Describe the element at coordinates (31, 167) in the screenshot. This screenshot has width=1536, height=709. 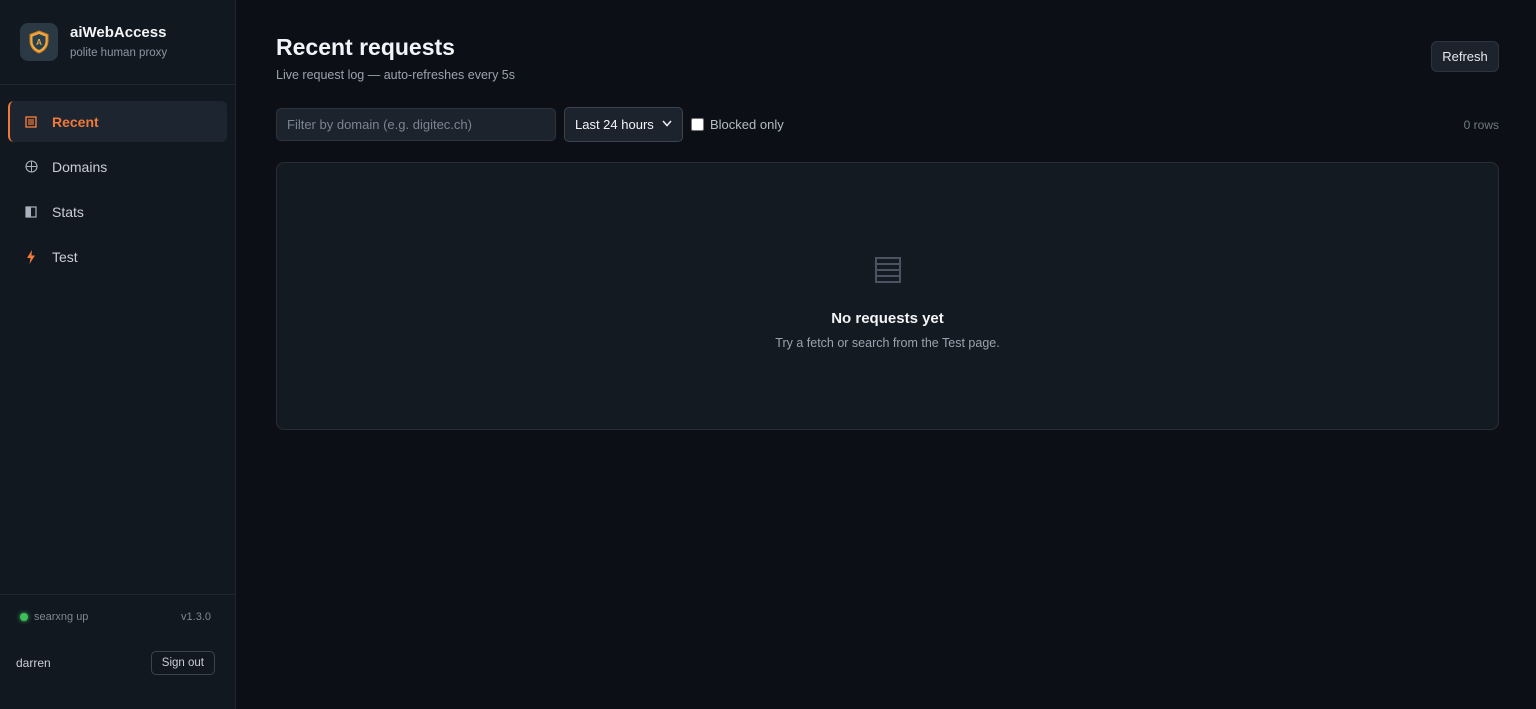
I see `globe-icon` at that location.